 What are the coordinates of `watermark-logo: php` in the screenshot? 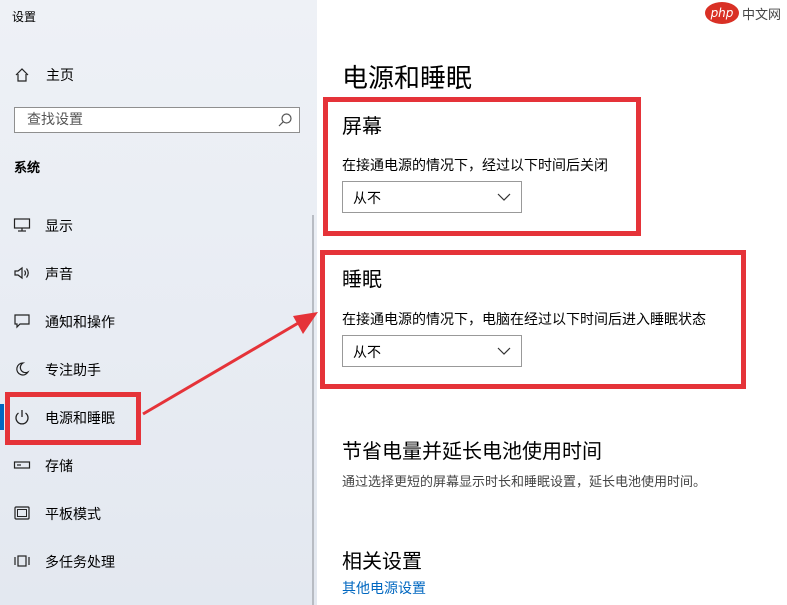 It's located at (721, 13).